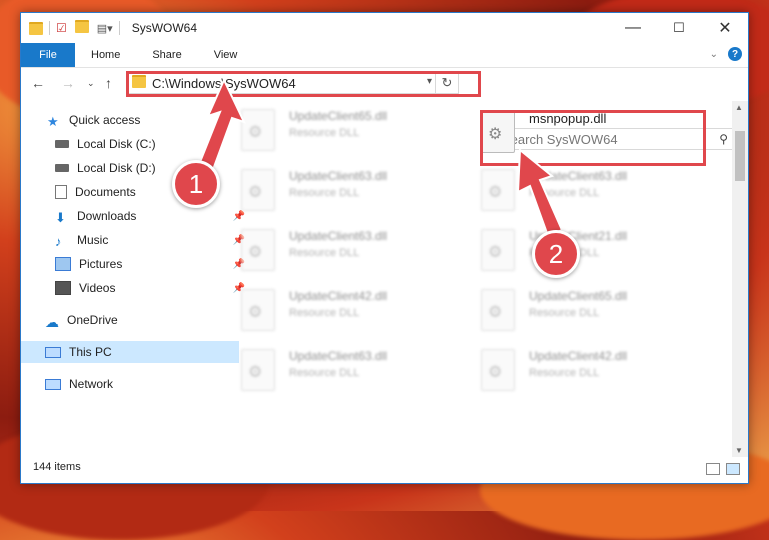 The image size is (769, 540). What do you see at coordinates (556, 254) in the screenshot?
I see `step-2-badge: 2` at bounding box center [556, 254].